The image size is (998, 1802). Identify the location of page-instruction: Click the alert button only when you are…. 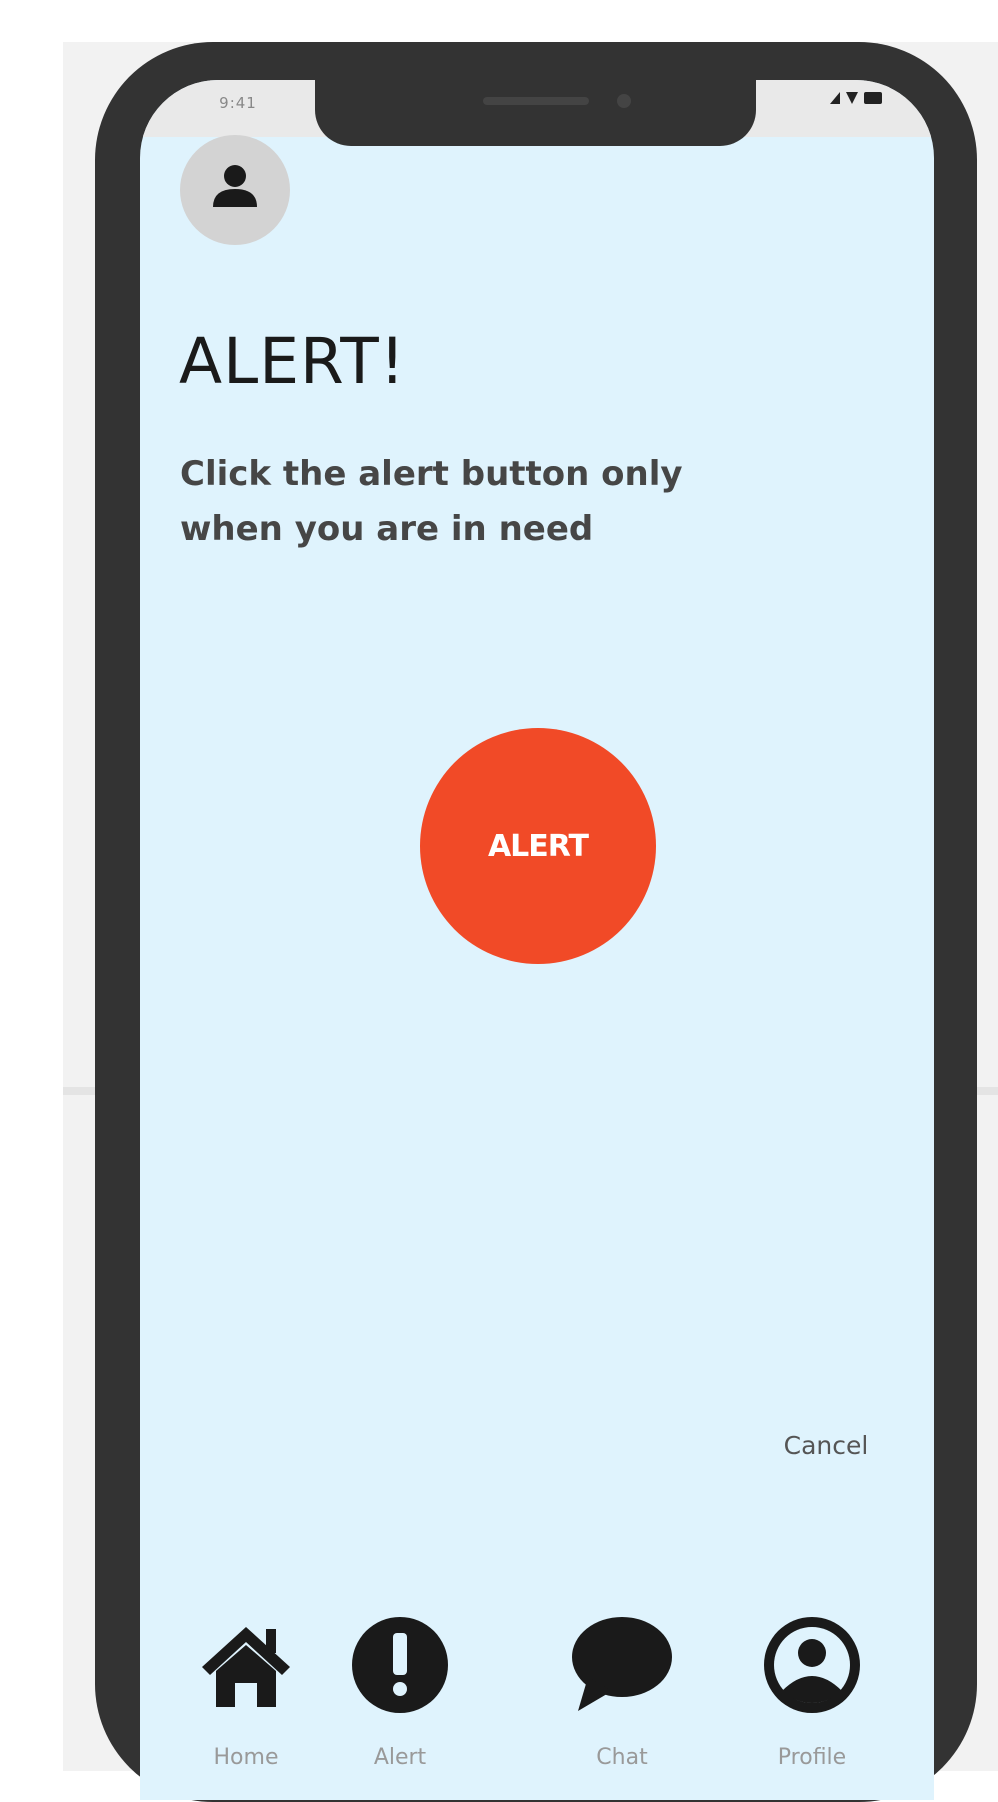
(431, 501).